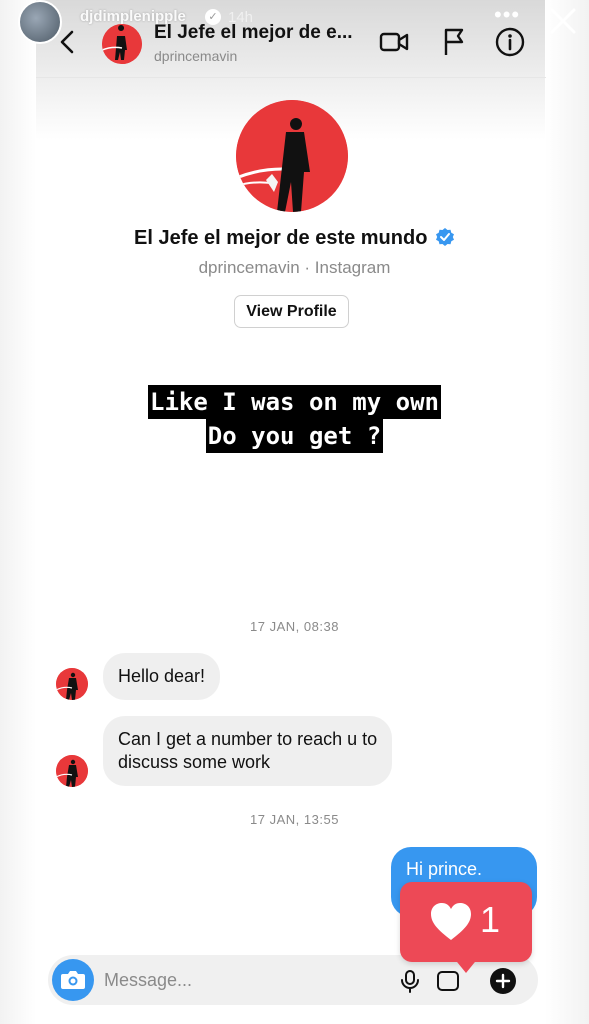  I want to click on story-caption: Like I was on my own Do you get ?, so click(294, 419).